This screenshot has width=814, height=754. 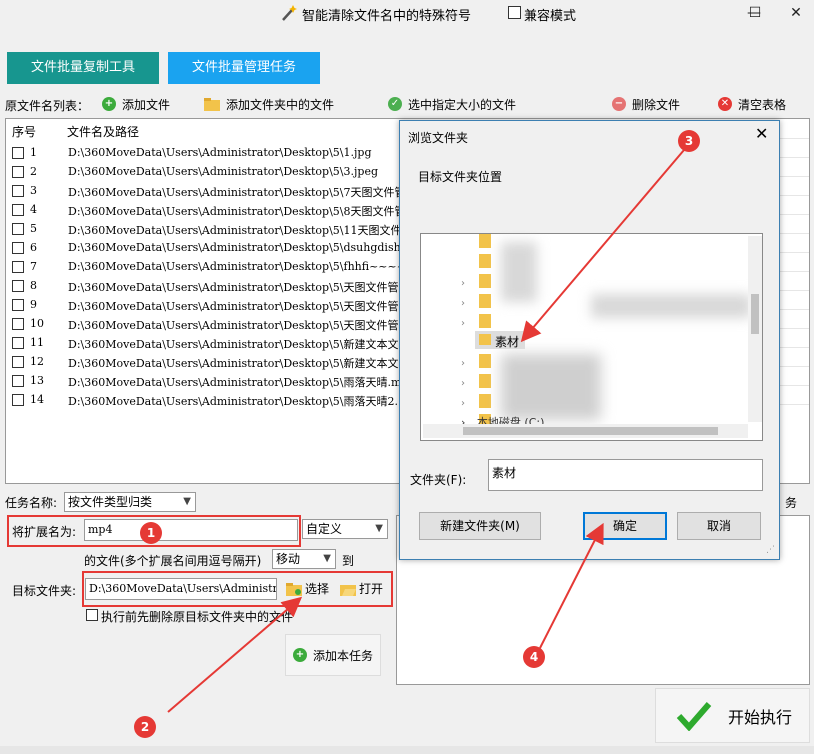 I want to click on arrow-to-folder, so click(x=602, y=246).